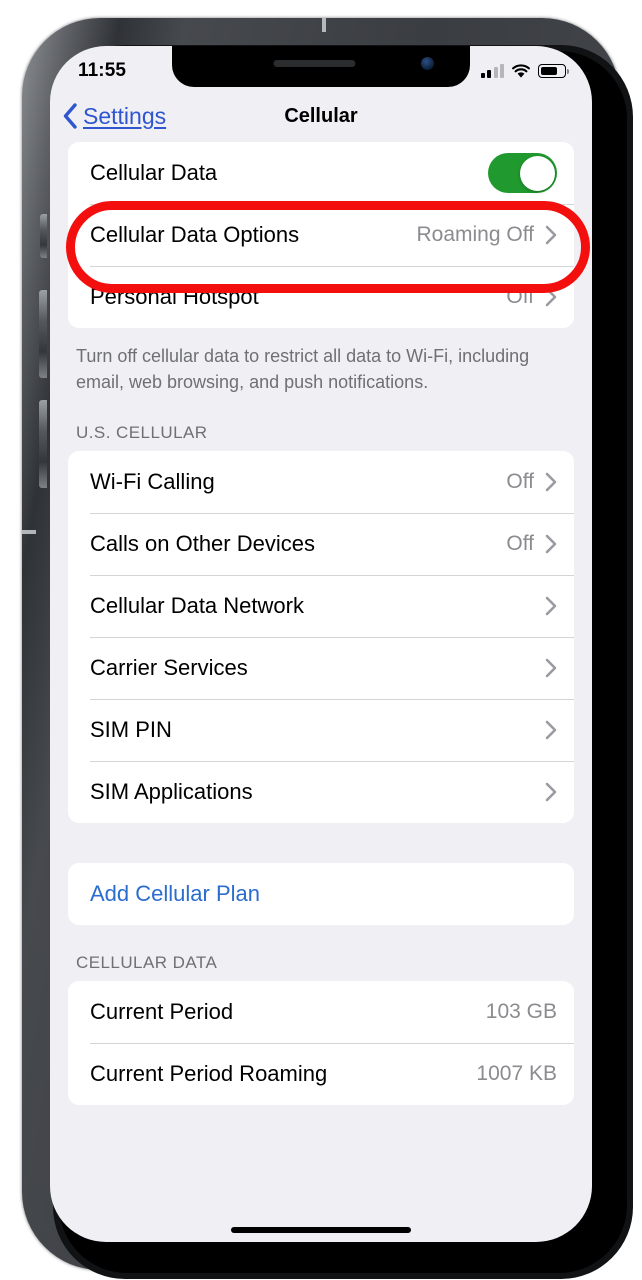  I want to click on cellular-signal-icon, so click(492, 70).